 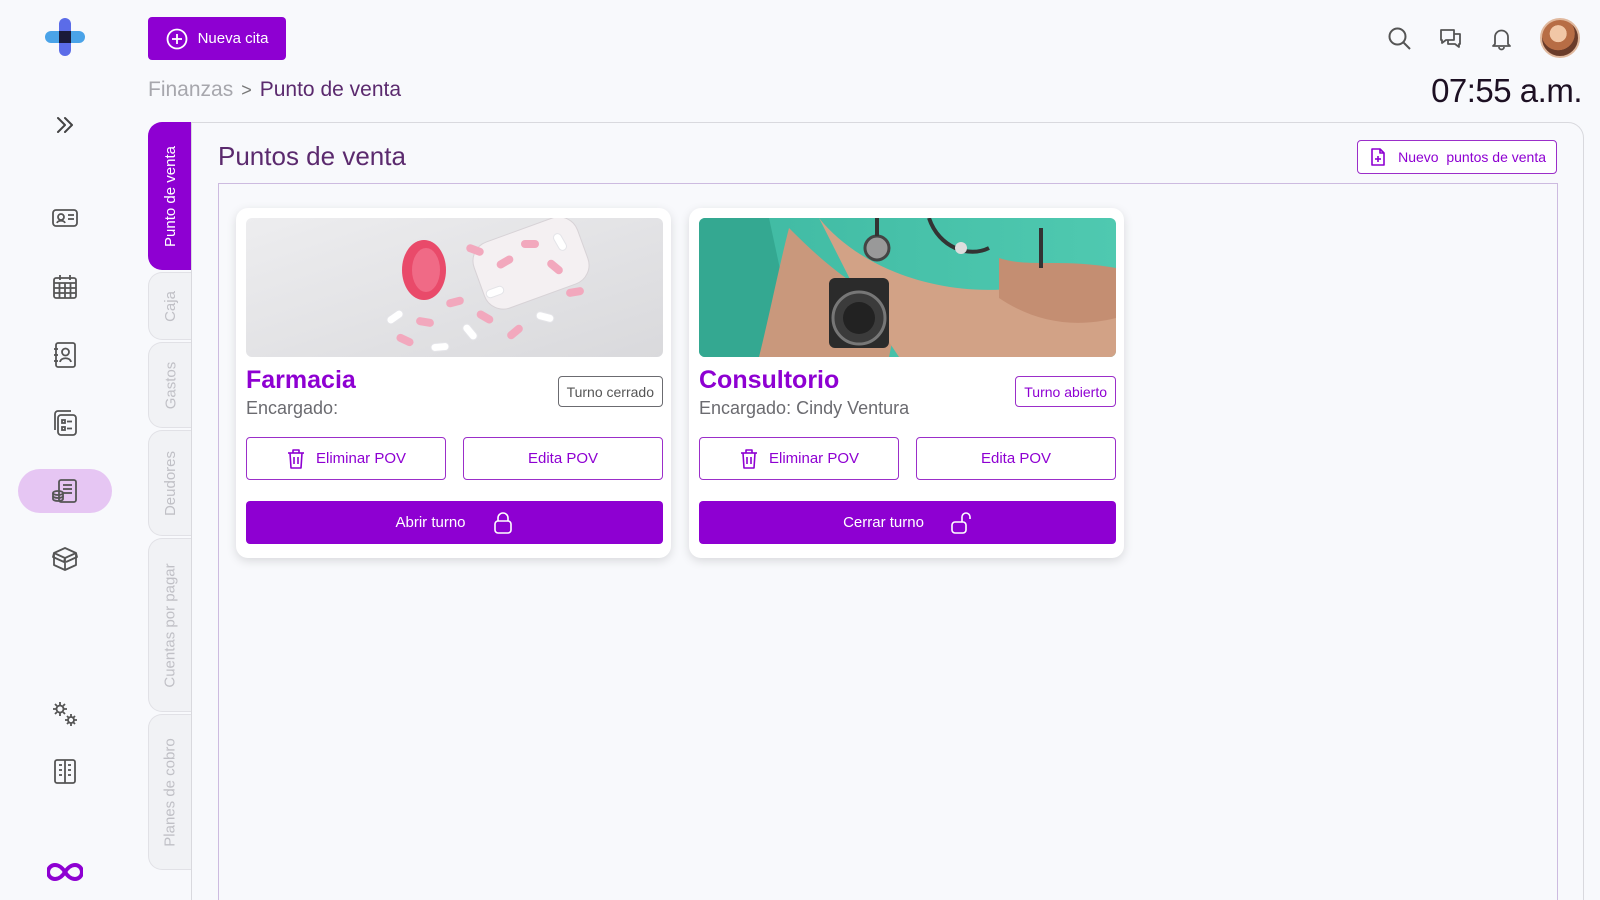 I want to click on new-pov-button: Nuevo puntos de venta, so click(x=1457, y=157).